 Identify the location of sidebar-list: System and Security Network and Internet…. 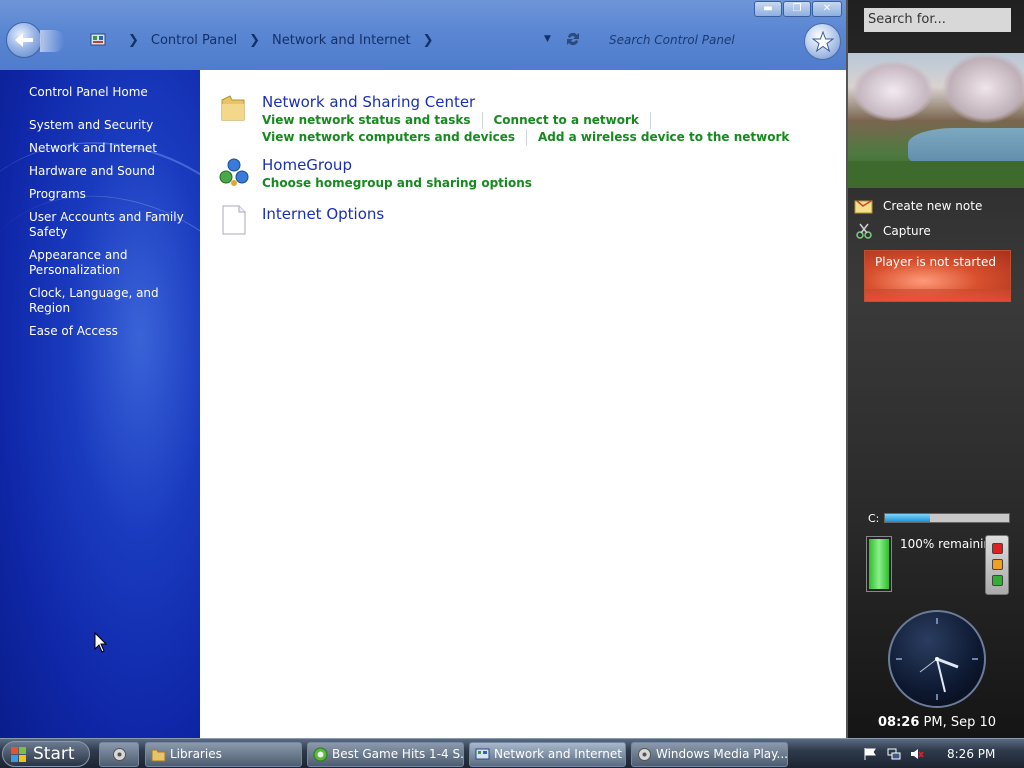
(111, 232).